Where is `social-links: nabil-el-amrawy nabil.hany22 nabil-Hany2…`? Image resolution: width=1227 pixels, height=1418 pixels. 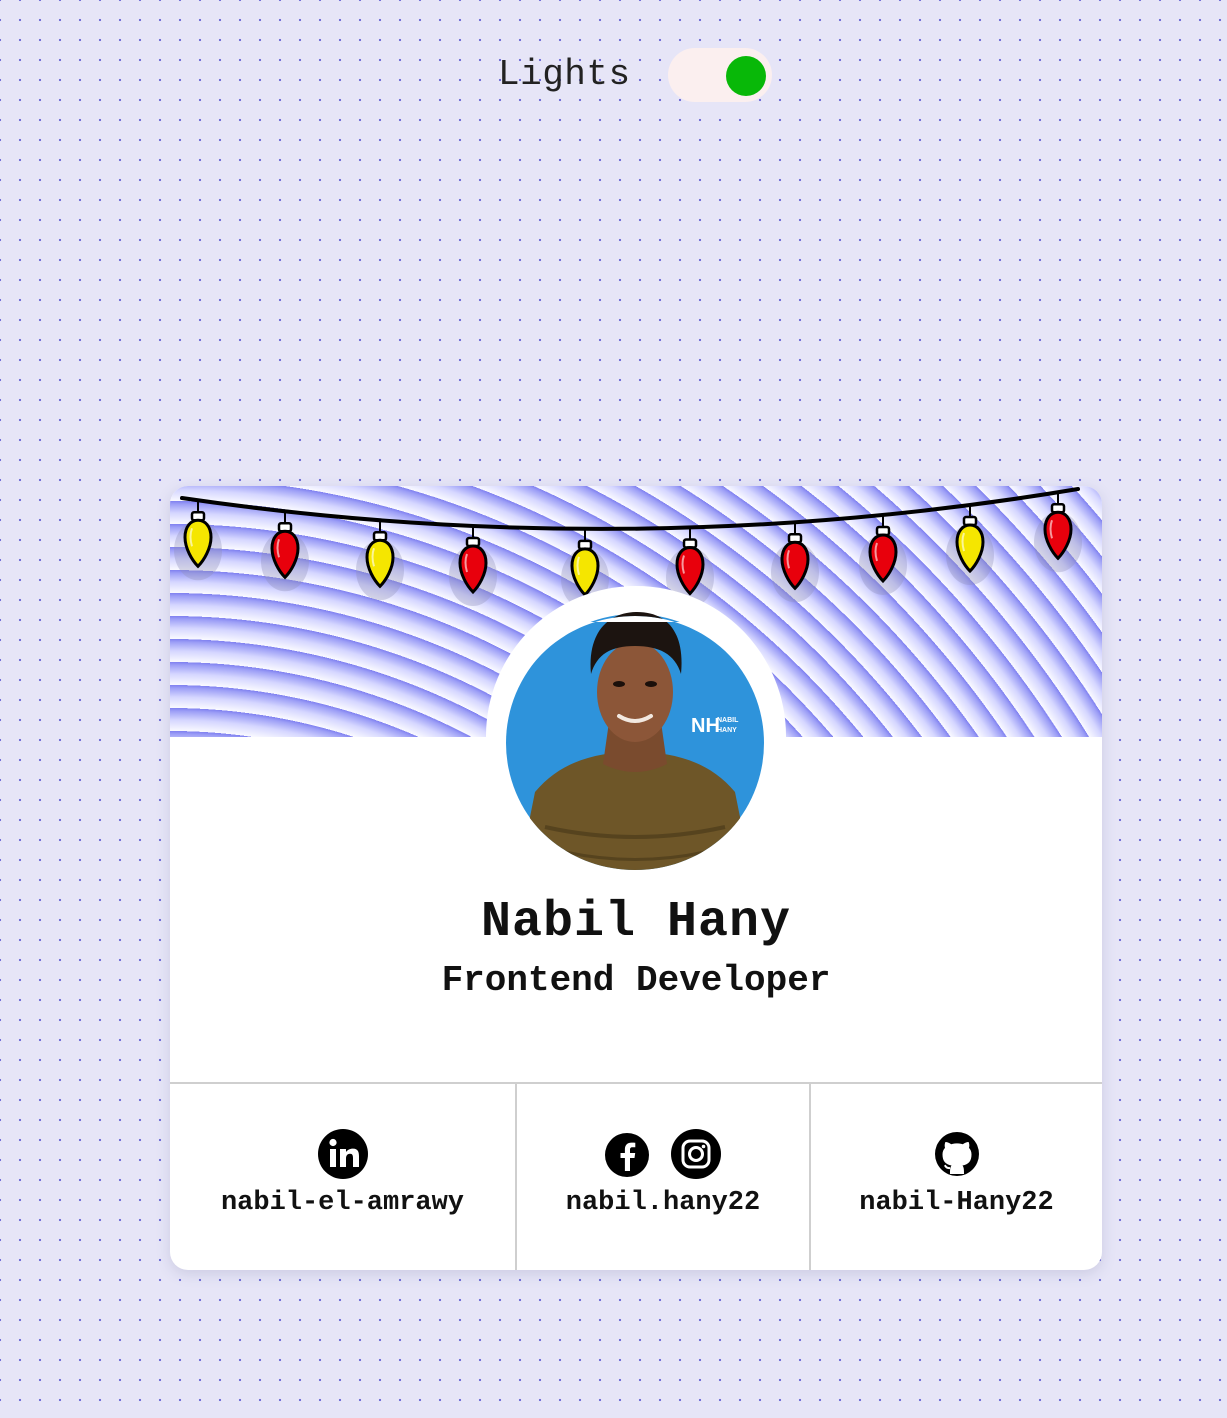 social-links: nabil-el-amrawy nabil.hany22 nabil-Hany2… is located at coordinates (636, 1176).